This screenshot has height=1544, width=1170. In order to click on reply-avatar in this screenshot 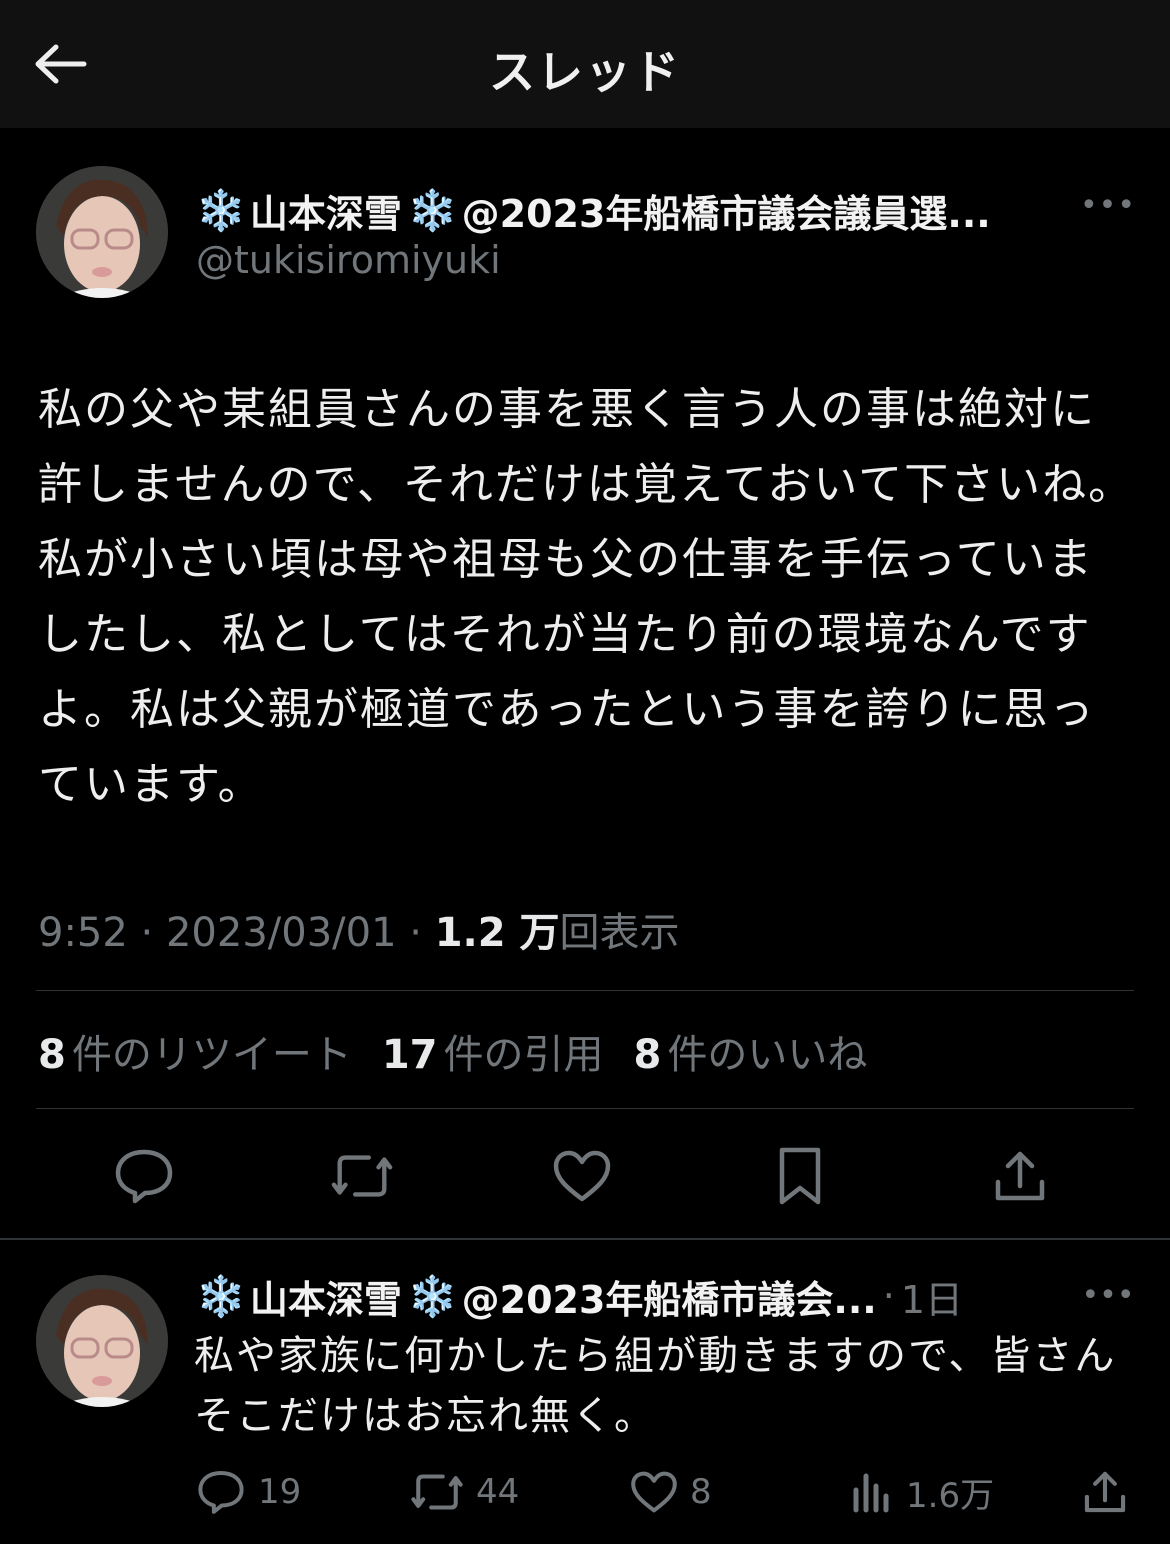, I will do `click(102, 1341)`.